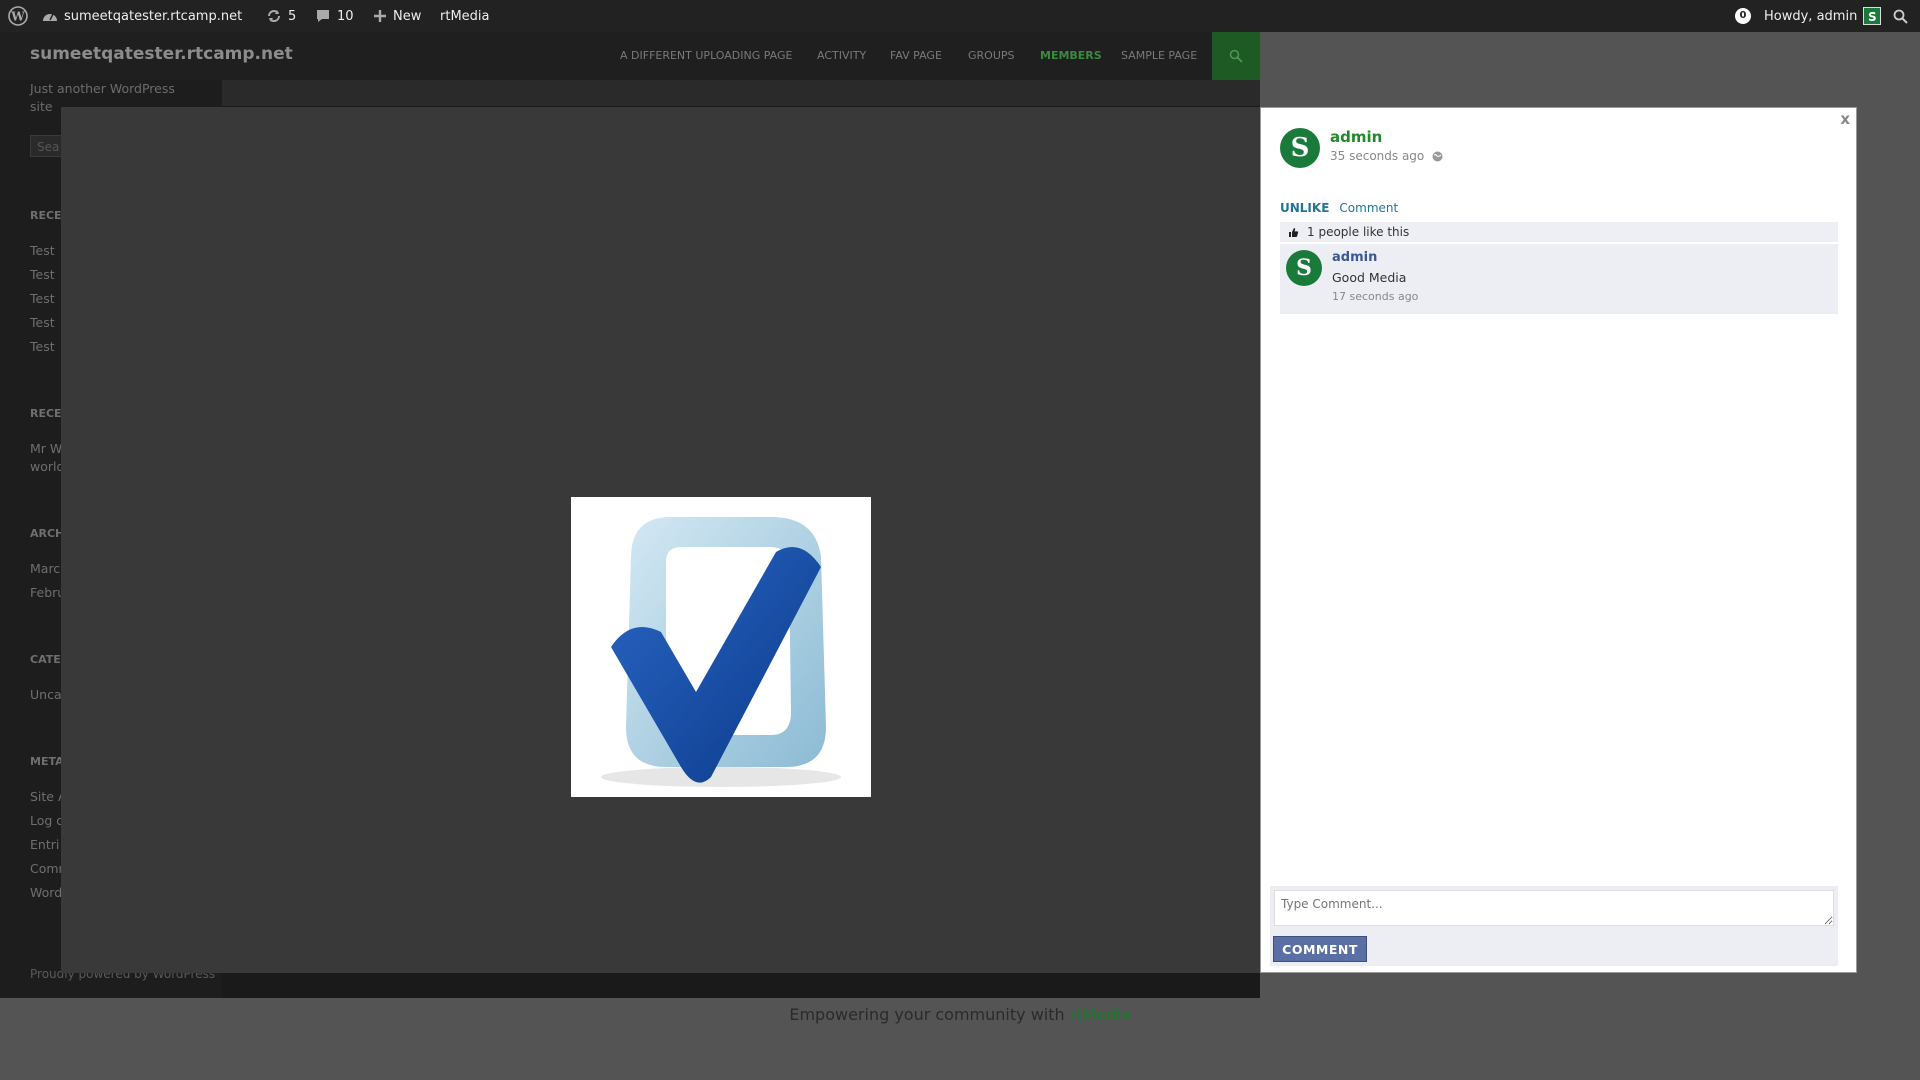 This screenshot has height=1080, width=1920. What do you see at coordinates (1071, 55) in the screenshot?
I see `nav-item-members: MEMBERS` at bounding box center [1071, 55].